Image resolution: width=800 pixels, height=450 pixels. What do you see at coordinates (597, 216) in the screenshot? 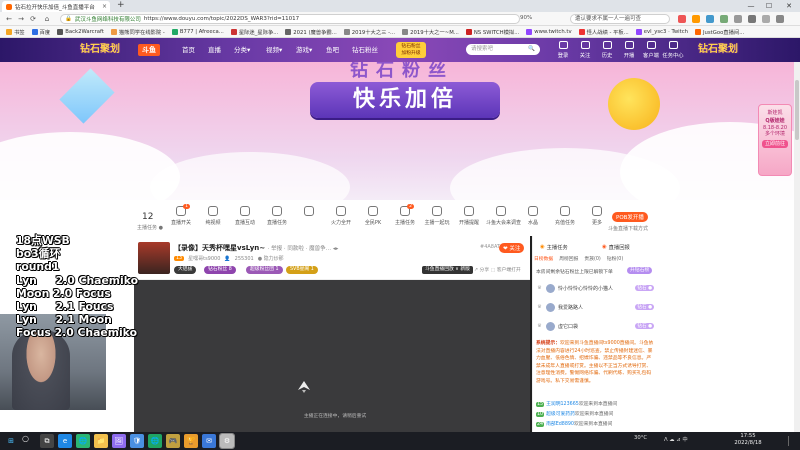
I see `toolbar-item: 更多` at bounding box center [597, 216].